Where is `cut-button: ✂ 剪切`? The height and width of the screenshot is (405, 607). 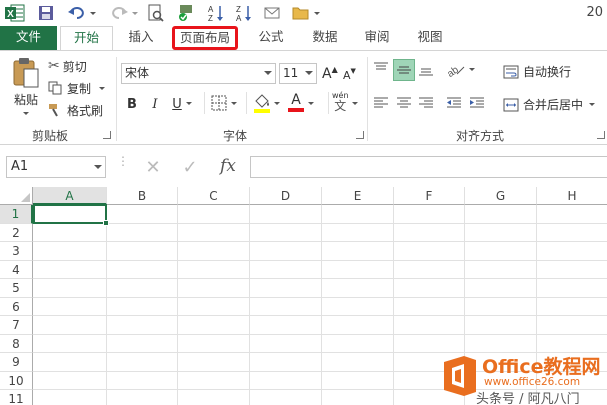 cut-button: ✂ 剪切 is located at coordinates (67, 66).